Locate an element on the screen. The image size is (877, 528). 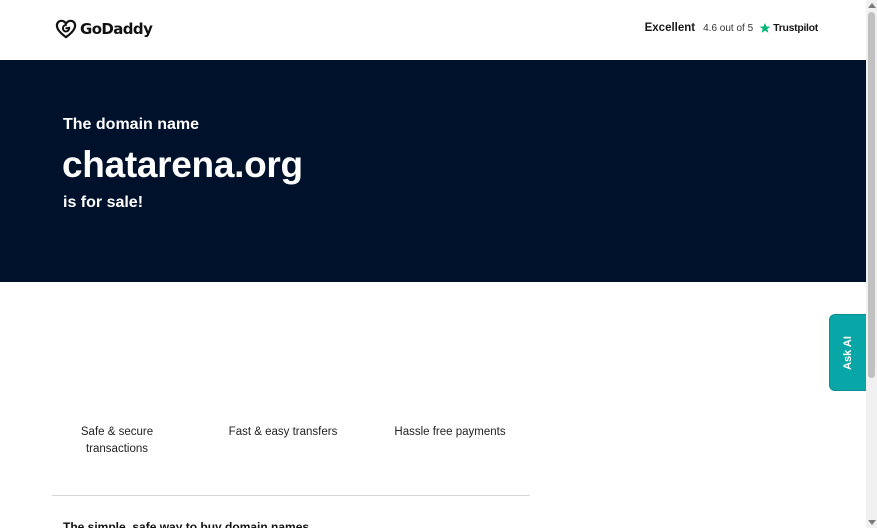
for-sale-text: is for sale! is located at coordinates (103, 202).